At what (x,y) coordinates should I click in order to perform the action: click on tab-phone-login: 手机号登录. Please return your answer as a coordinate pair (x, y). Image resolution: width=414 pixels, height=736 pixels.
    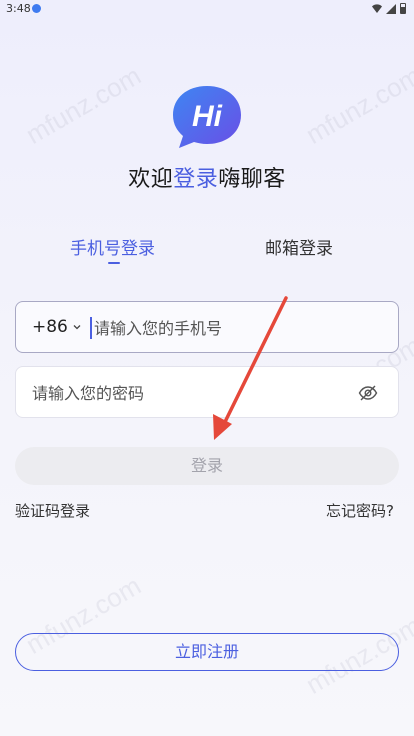
    Looking at the image, I should click on (112, 246).